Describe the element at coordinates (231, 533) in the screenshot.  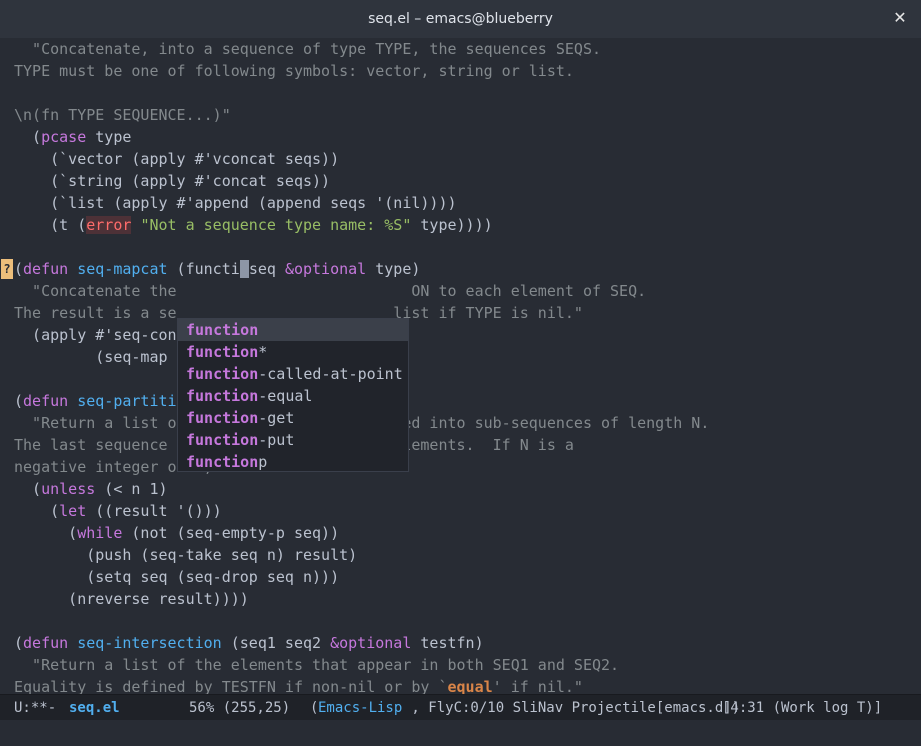
I see `code-token: (not (seq-empty-p seq))` at that location.